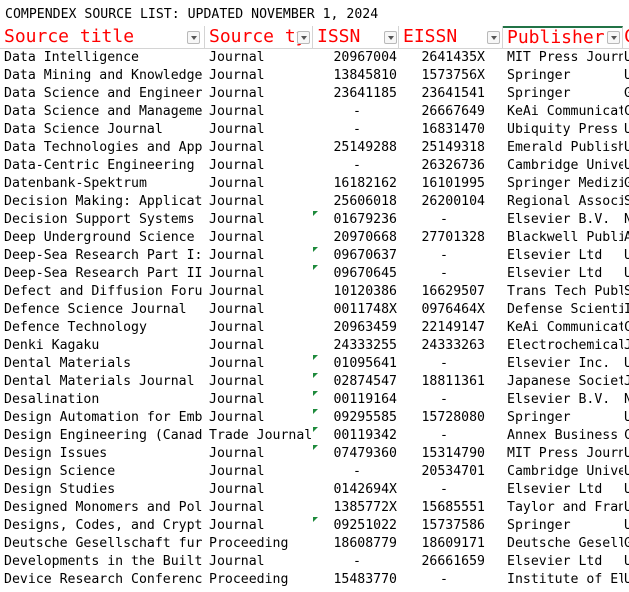 The height and width of the screenshot is (592, 629). What do you see at coordinates (450, 76) in the screenshot?
I see `cell-eissn: 1573756X` at bounding box center [450, 76].